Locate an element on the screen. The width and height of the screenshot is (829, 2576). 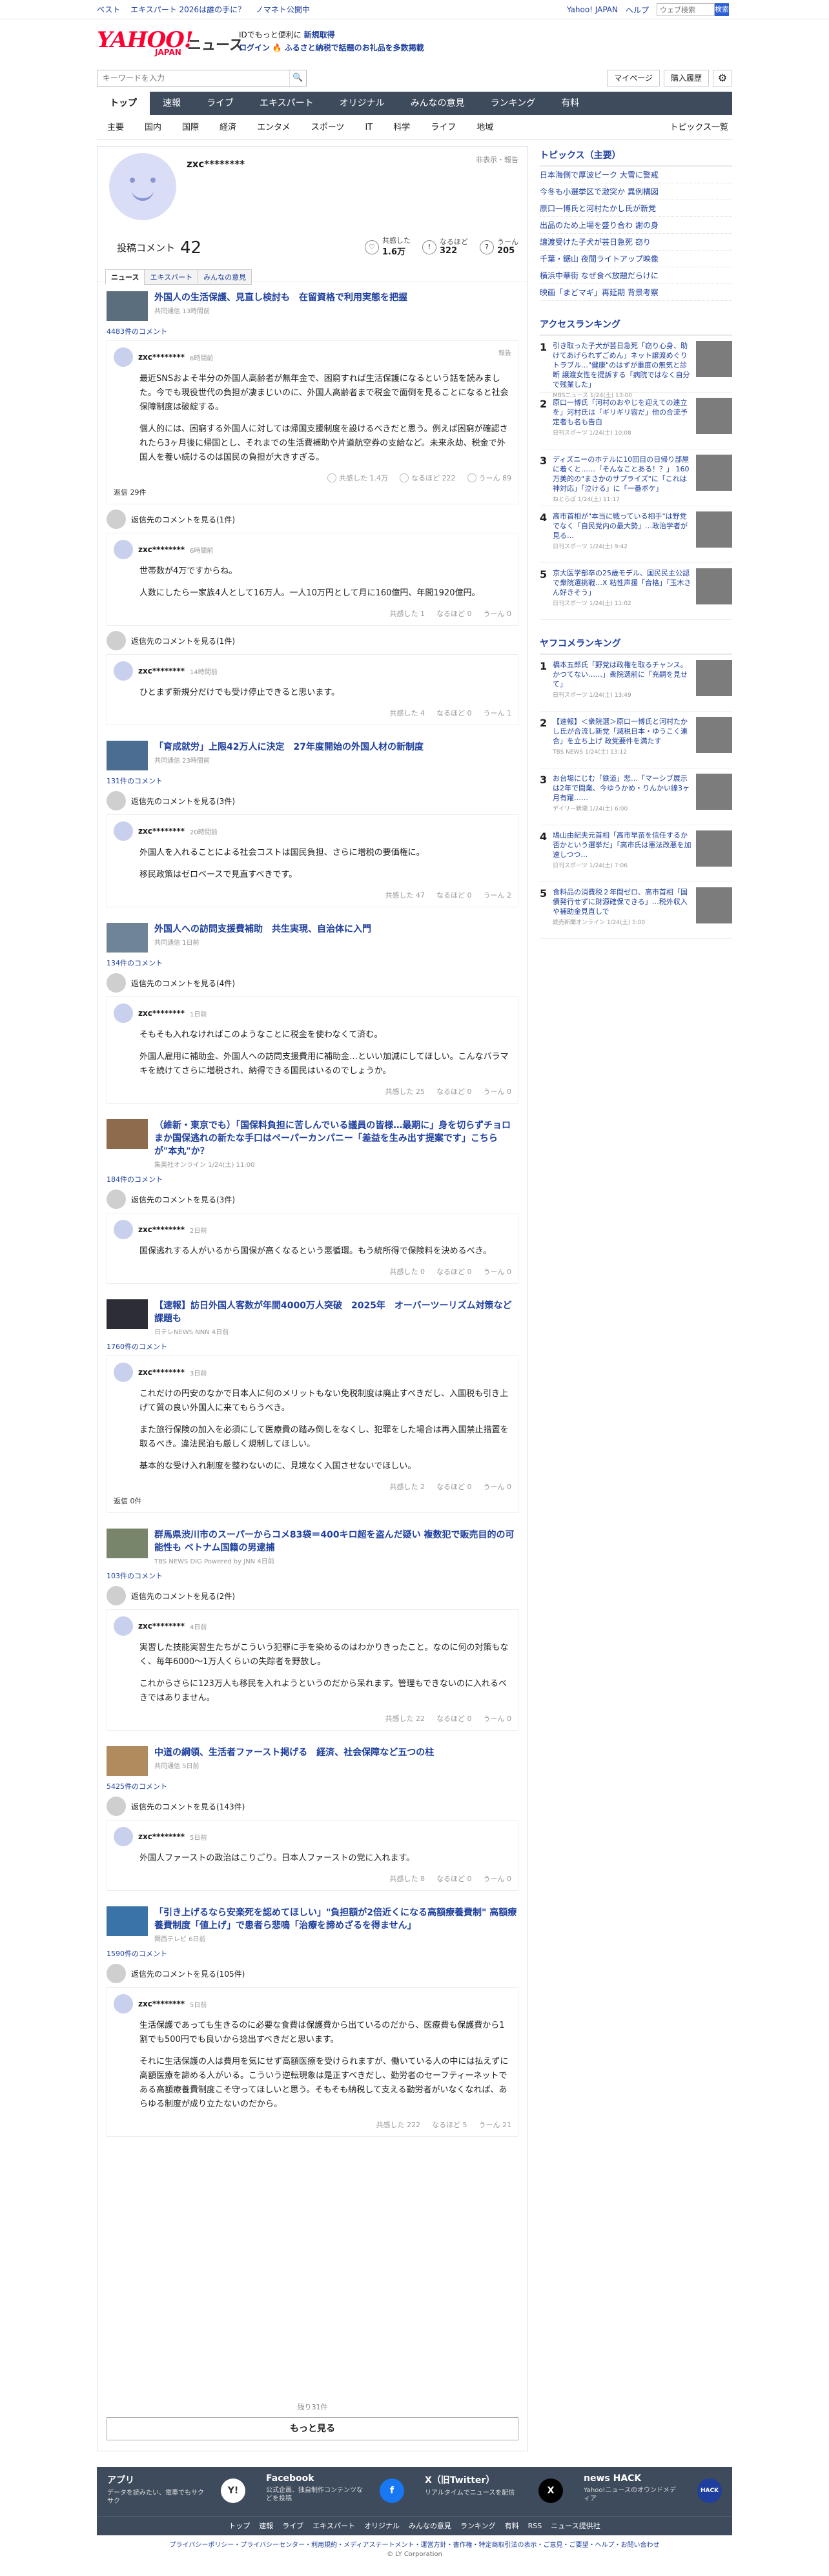
footer-facebook-card: Facebook 公式企画、独自制作コンテンツなどを投稿 f is located at coordinates (335, 2491).